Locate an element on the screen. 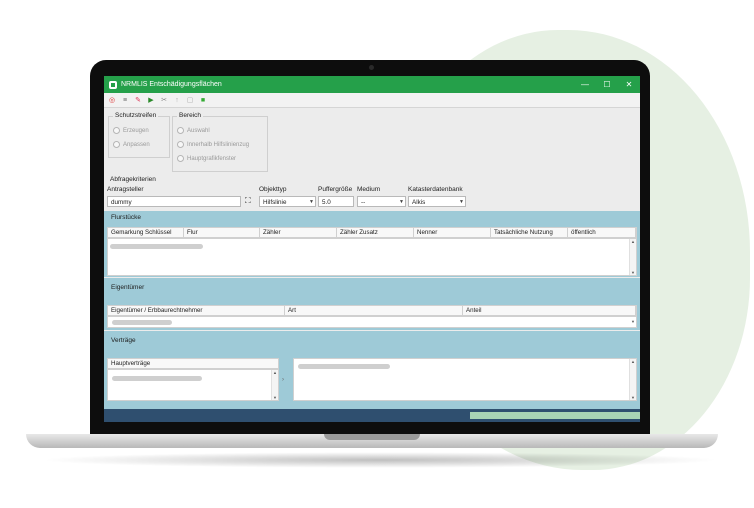 Image resolution: width=754 pixels, height=508 pixels. upload-icon: ↑ is located at coordinates (177, 100).